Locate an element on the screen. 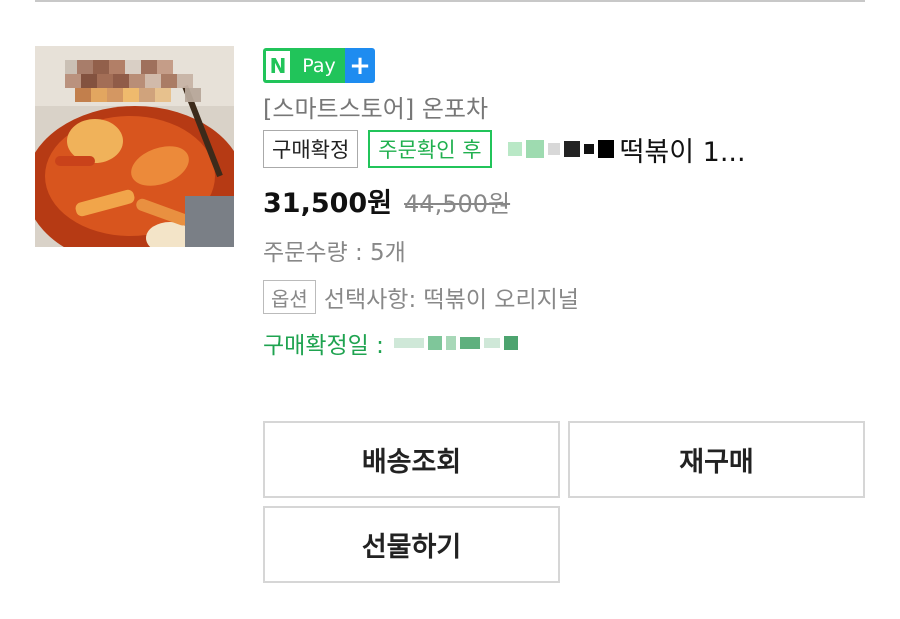 The width and height of the screenshot is (900, 619). npay-plus-badge: N Pay + is located at coordinates (319, 65).